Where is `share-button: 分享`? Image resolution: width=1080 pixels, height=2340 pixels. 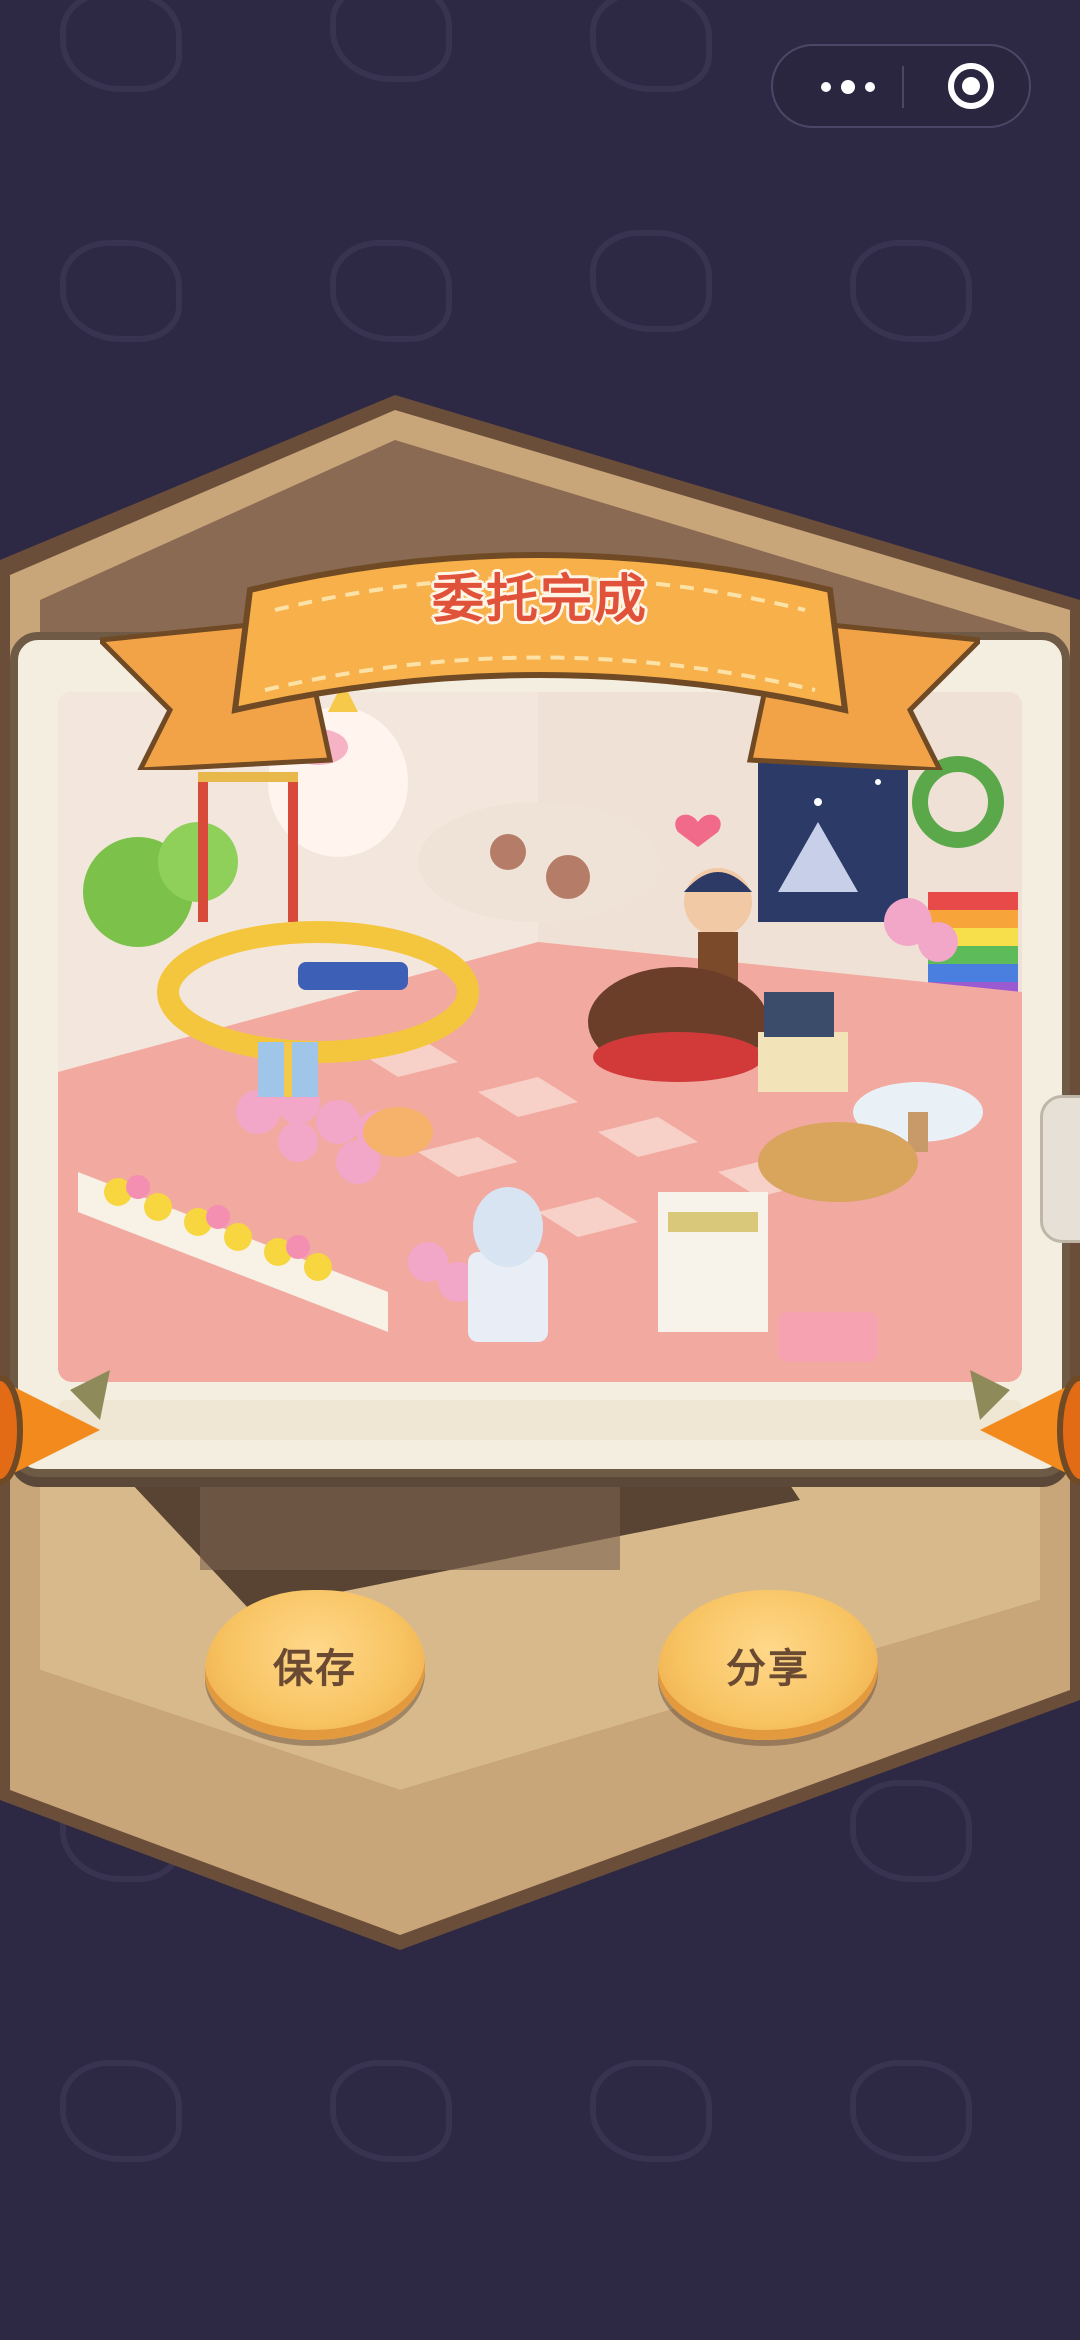
share-button: 分享 is located at coordinates (768, 1665).